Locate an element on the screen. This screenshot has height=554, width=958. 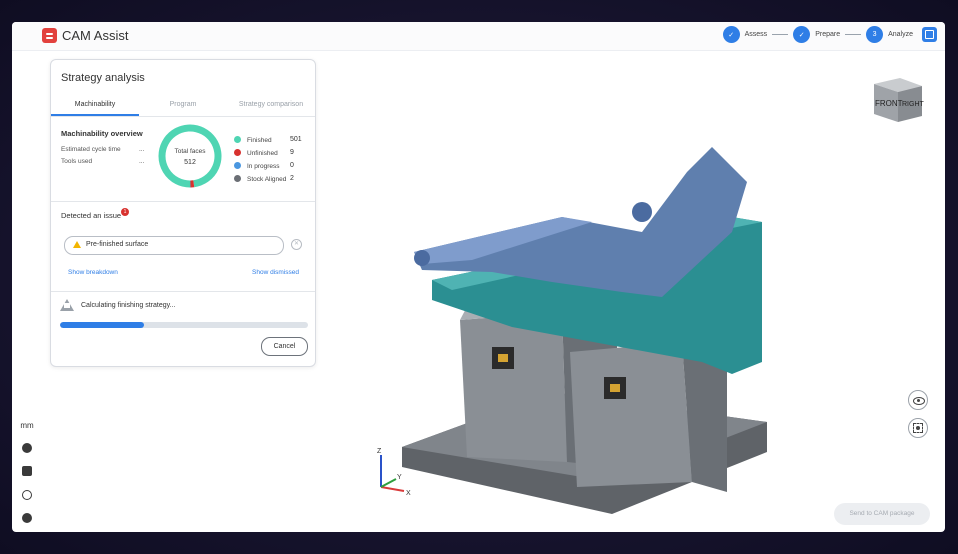
theme-toggle is located at coordinates (27, 448).